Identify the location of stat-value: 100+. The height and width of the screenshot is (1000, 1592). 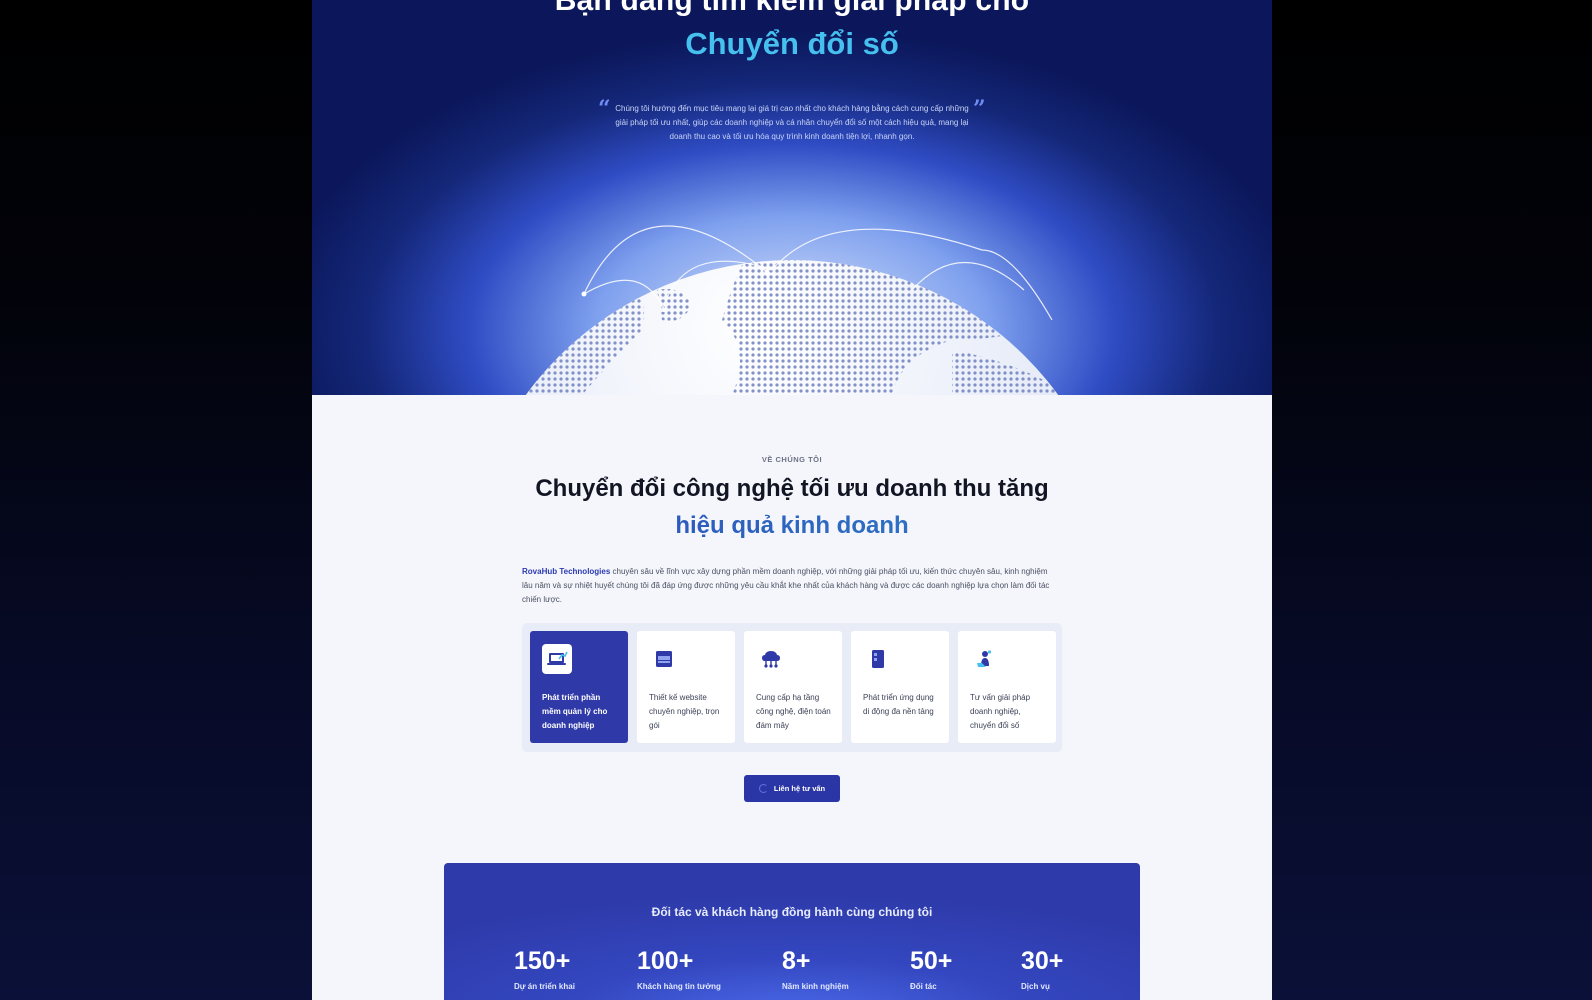
(665, 961).